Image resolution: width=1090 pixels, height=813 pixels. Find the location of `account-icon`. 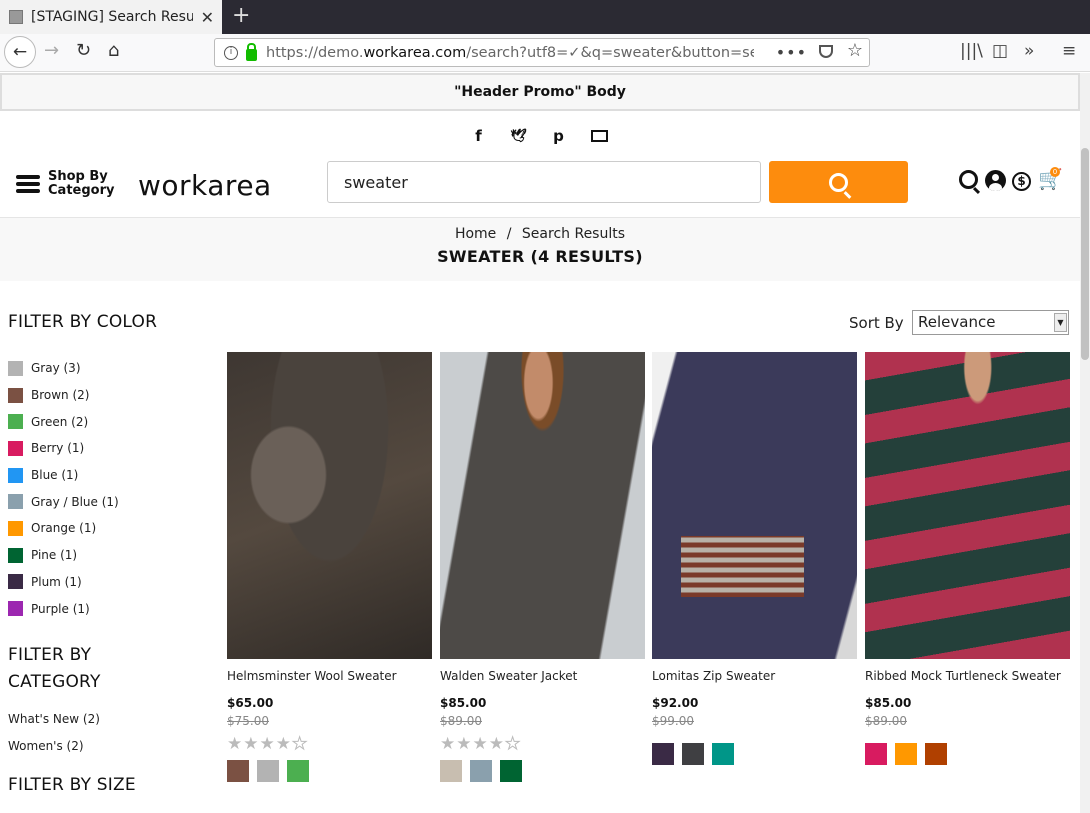

account-icon is located at coordinates (995, 180).